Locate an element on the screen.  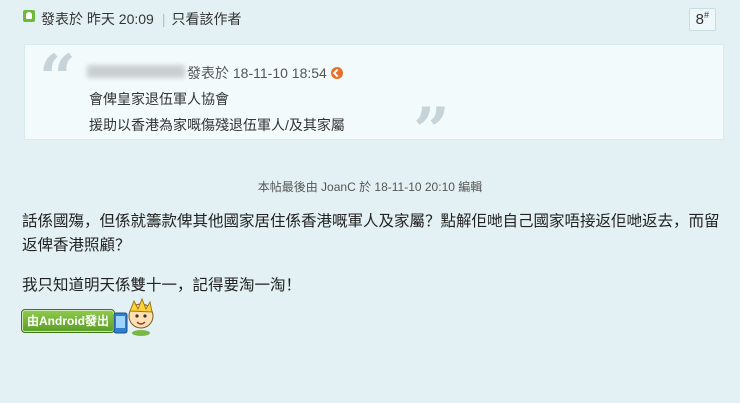
floor-number: 8# is located at coordinates (702, 19).